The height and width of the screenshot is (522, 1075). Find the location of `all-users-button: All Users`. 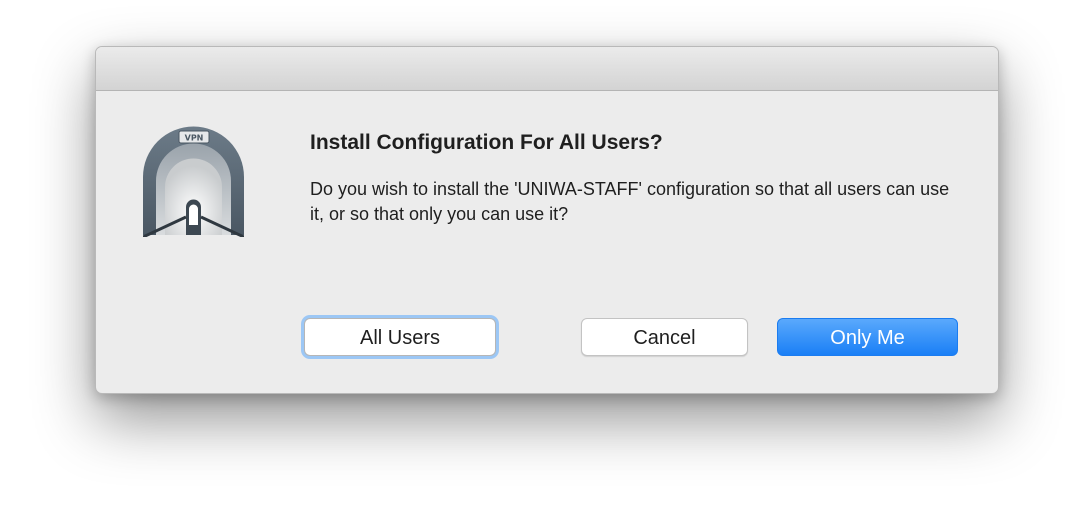

all-users-button: All Users is located at coordinates (400, 337).